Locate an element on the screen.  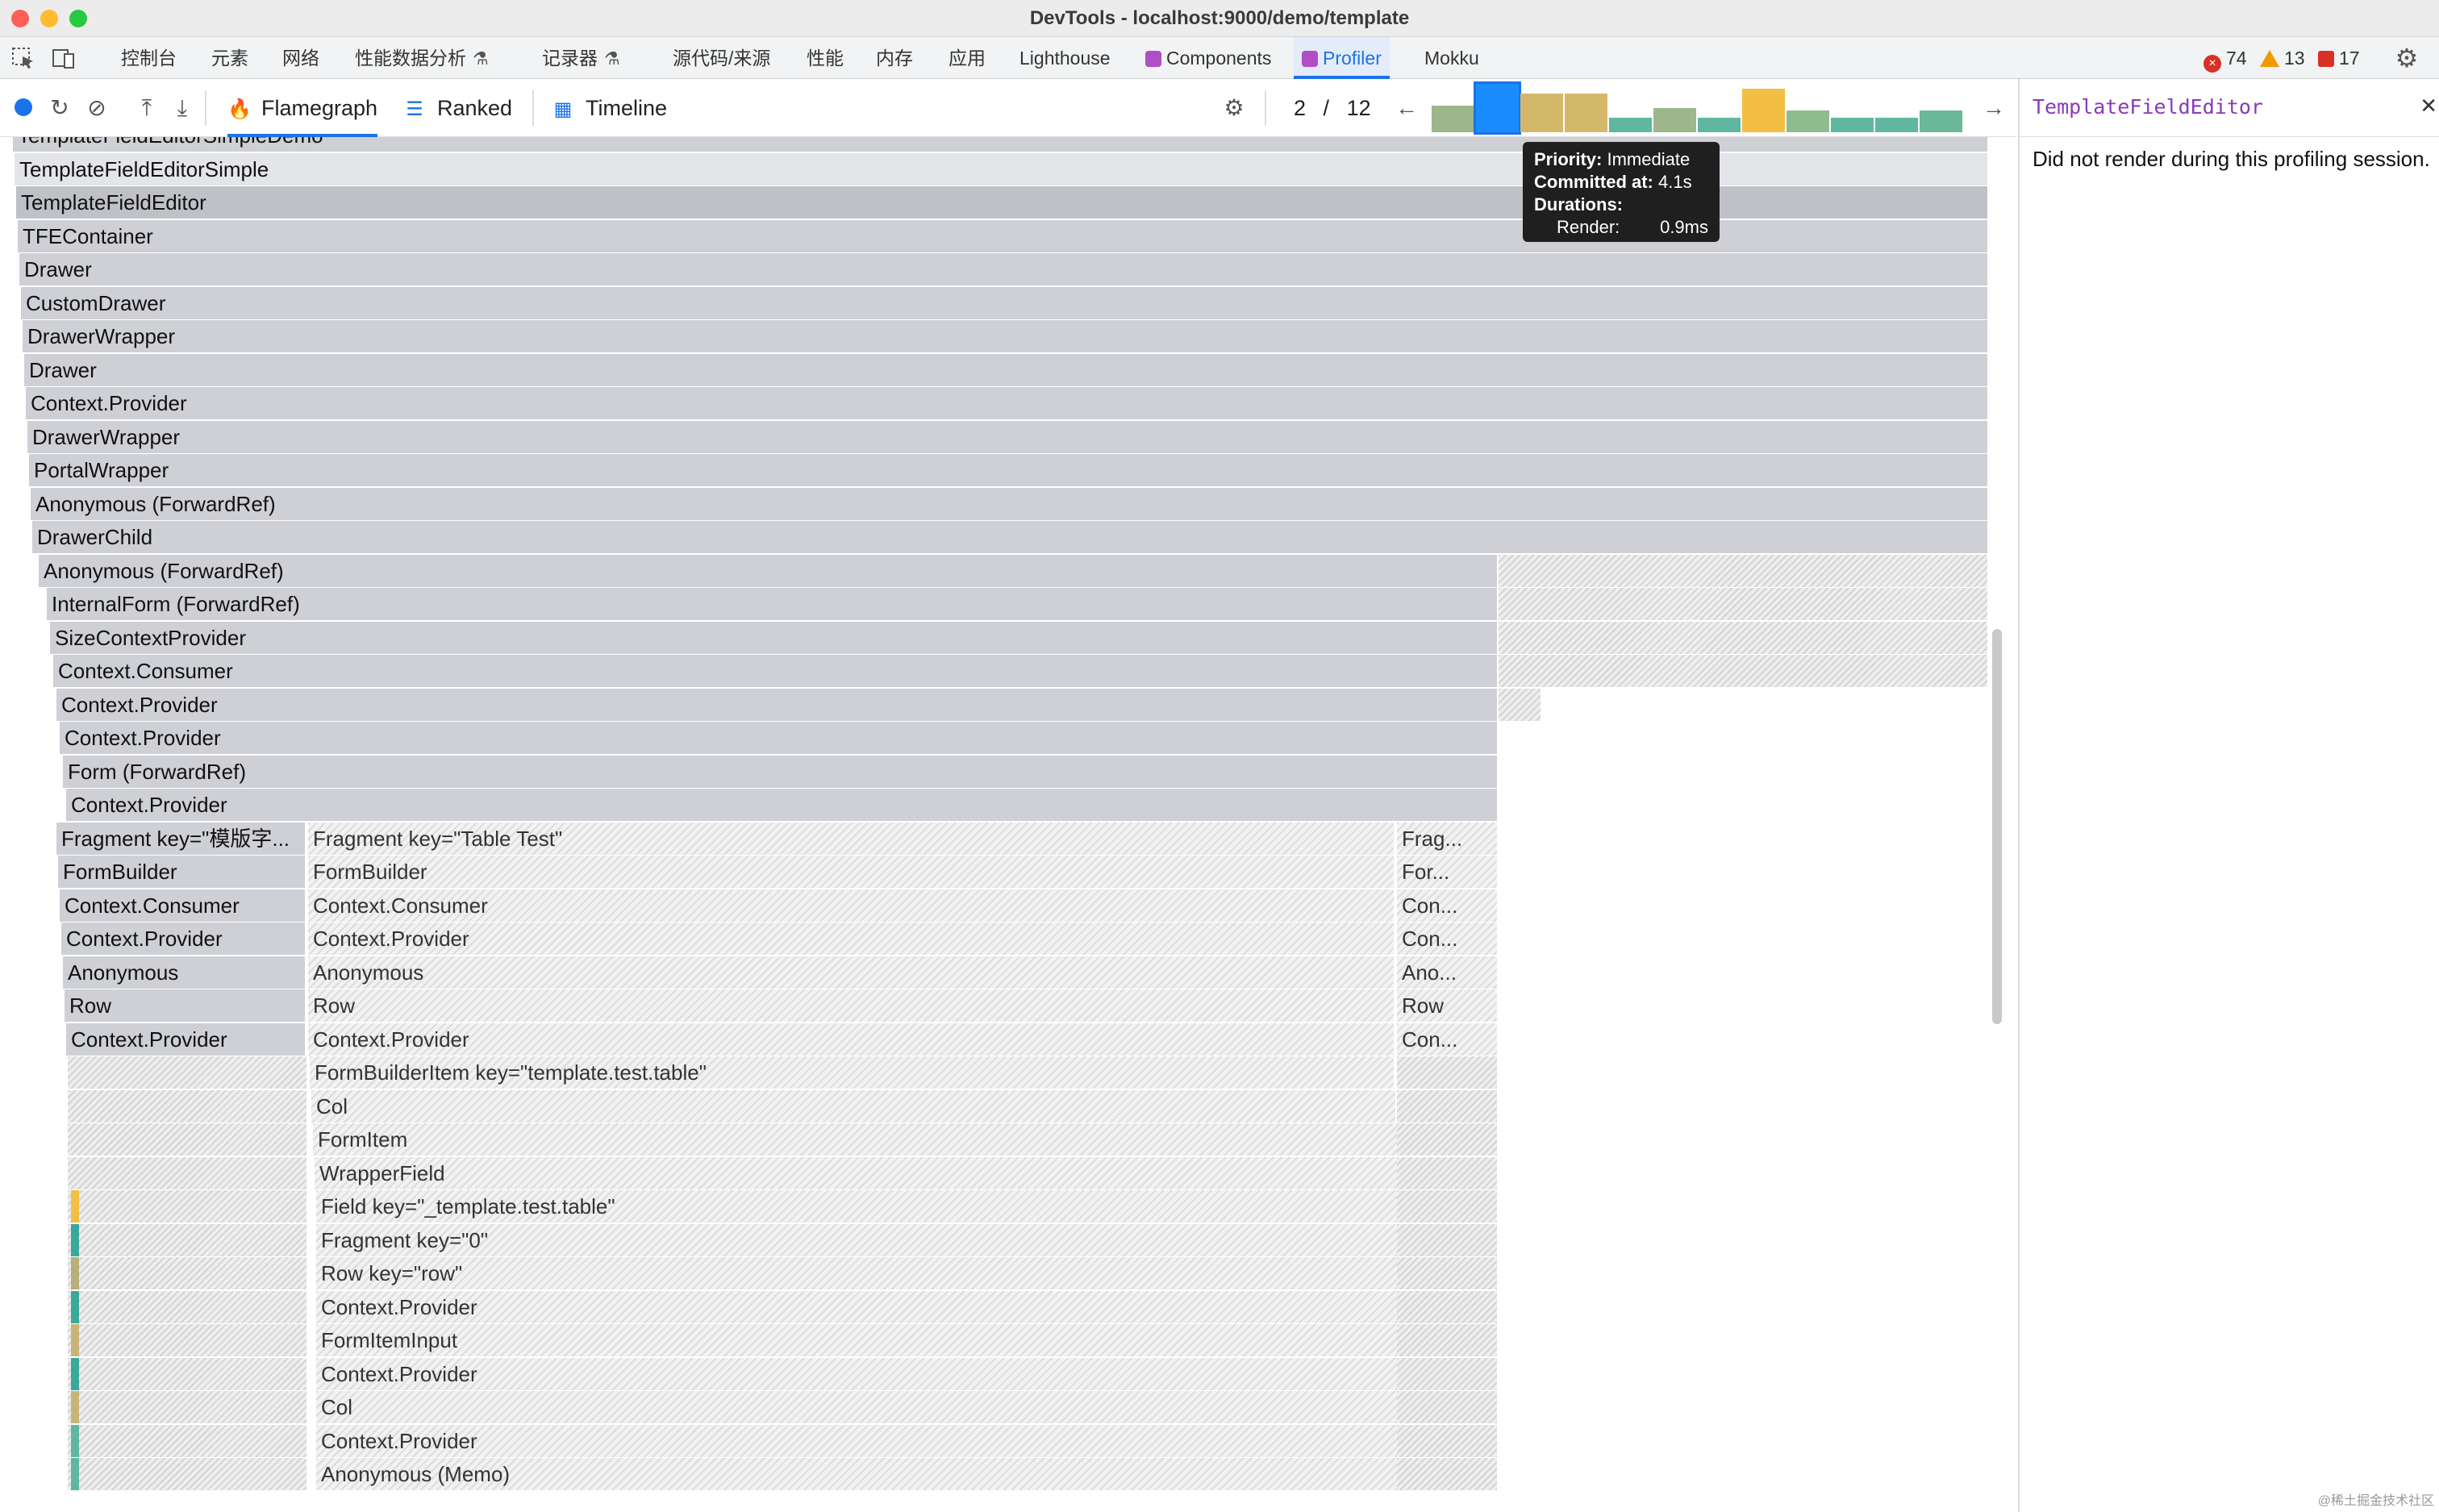
issue-count: 17 is located at coordinates (2339, 59).